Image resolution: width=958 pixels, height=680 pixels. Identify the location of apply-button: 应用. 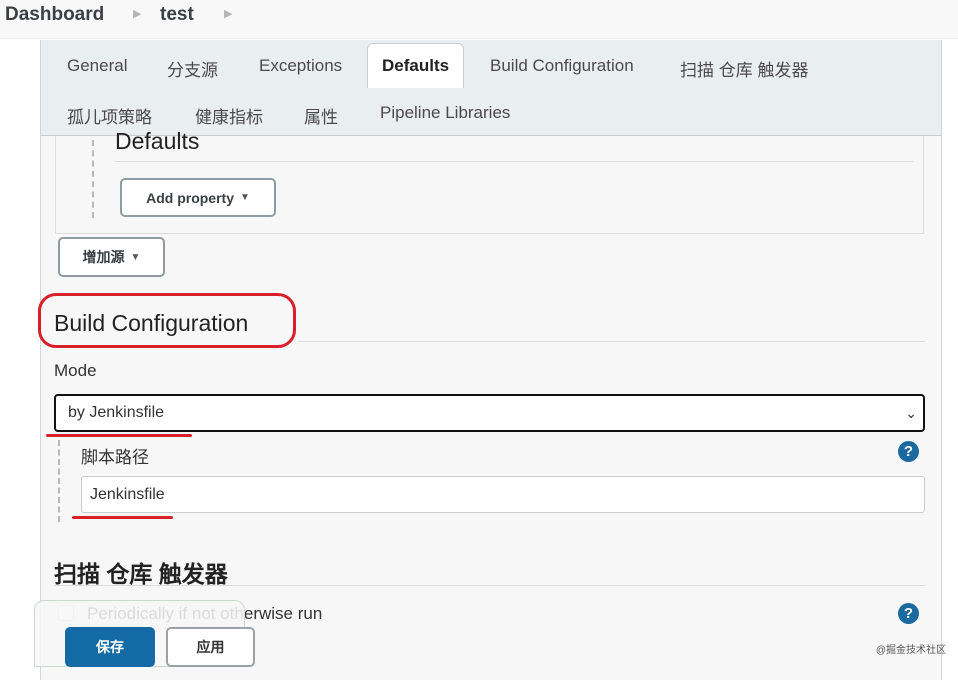
(210, 647).